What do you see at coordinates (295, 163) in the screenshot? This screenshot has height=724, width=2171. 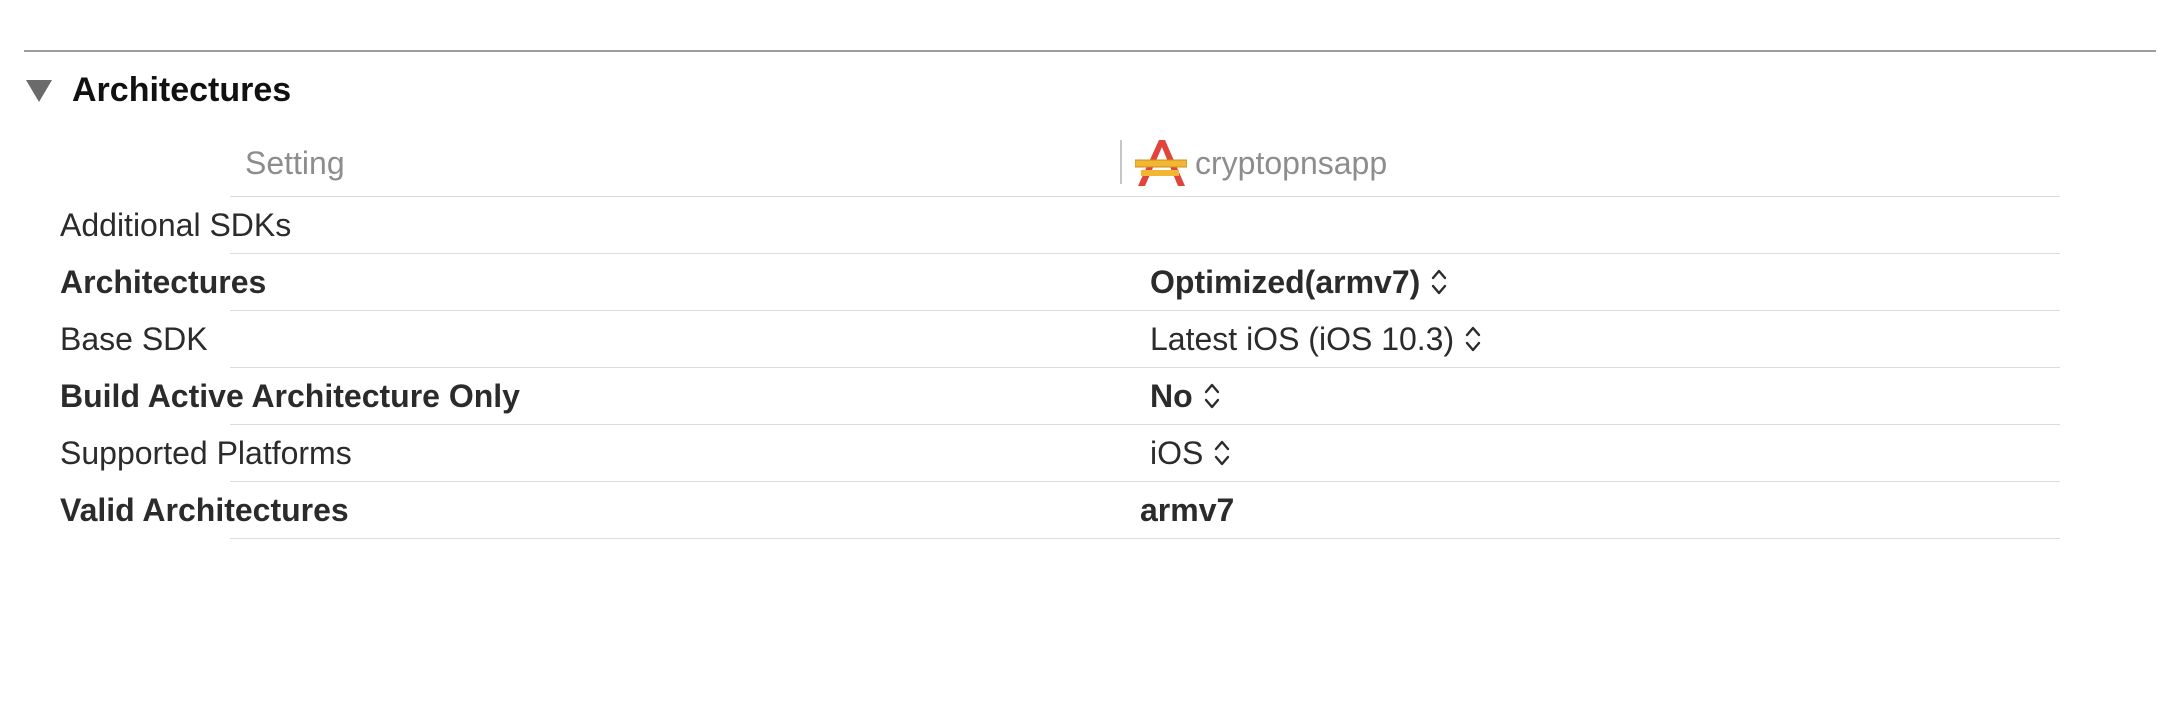 I see `column-header-setting: Setting` at bounding box center [295, 163].